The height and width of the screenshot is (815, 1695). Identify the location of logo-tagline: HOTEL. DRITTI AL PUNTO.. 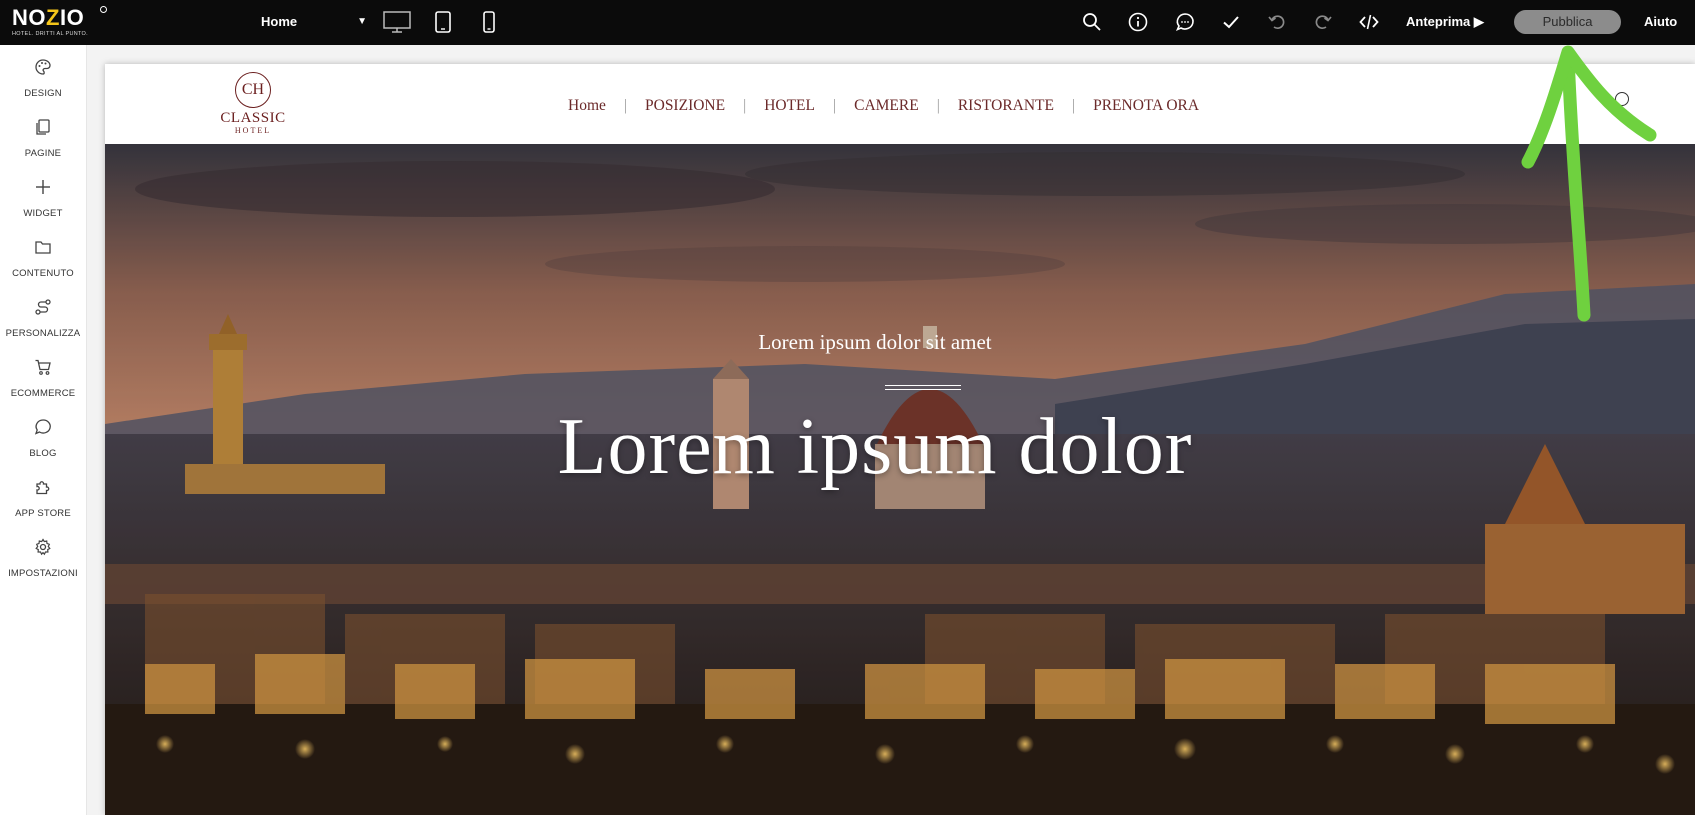
(50, 34).